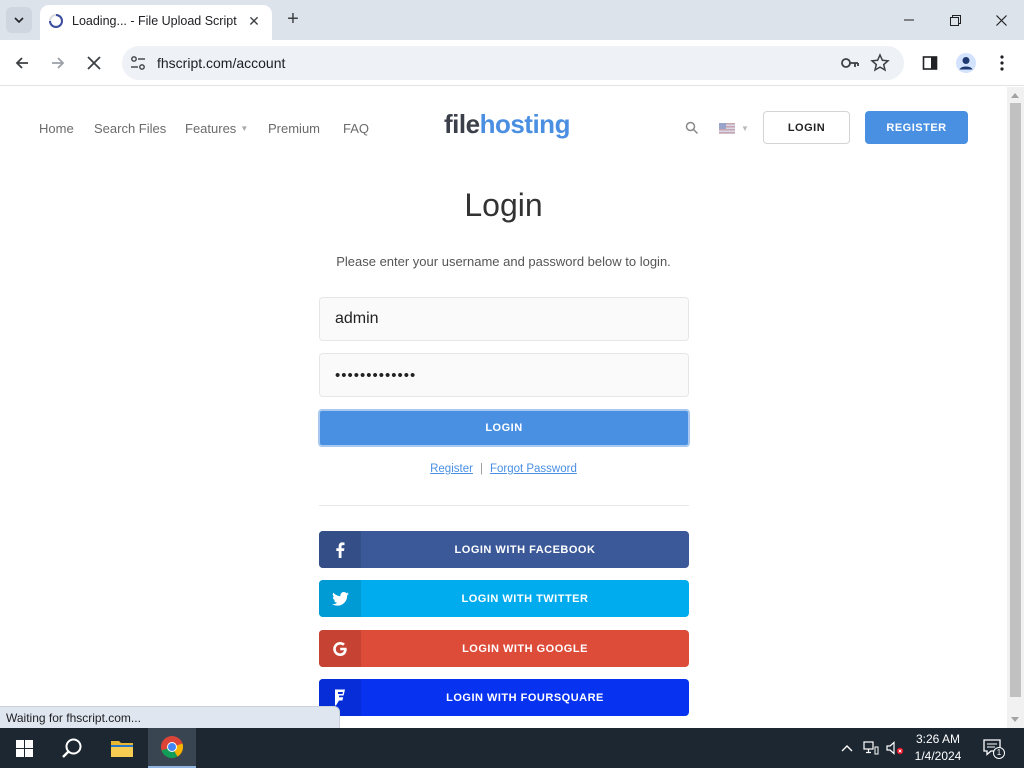  I want to click on kebab-menu-icon, so click(1002, 63).